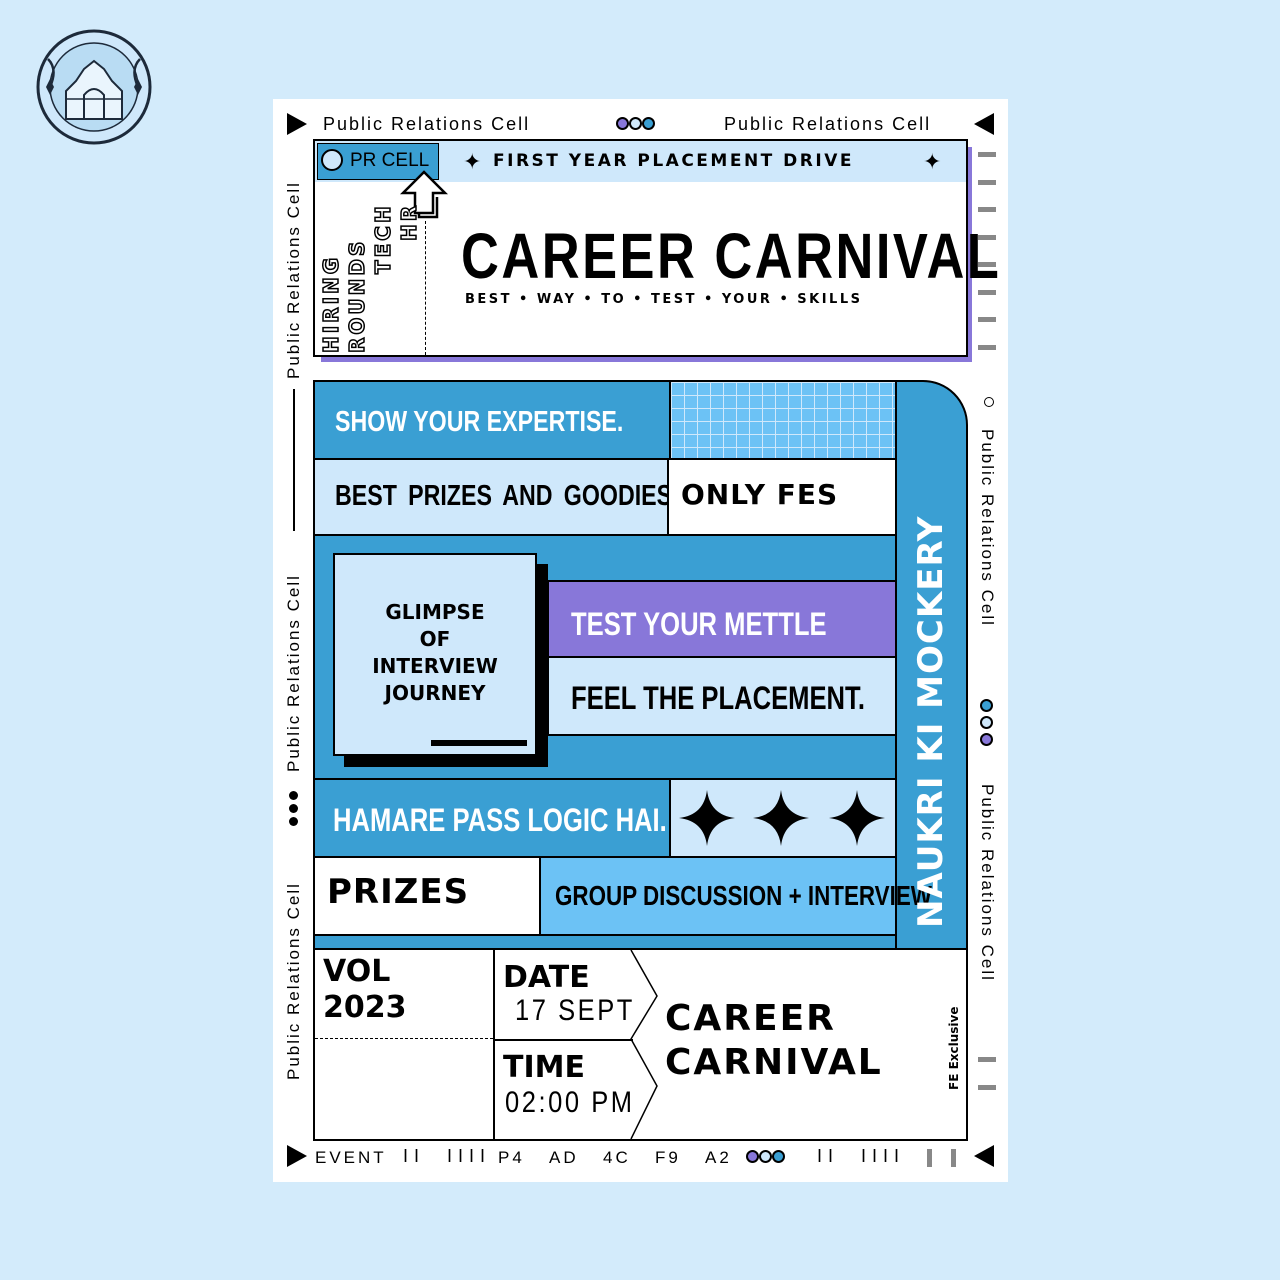 The height and width of the screenshot is (1280, 1280). Describe the element at coordinates (828, 124) in the screenshot. I see `header-right-label: Public Relations Cell` at that location.